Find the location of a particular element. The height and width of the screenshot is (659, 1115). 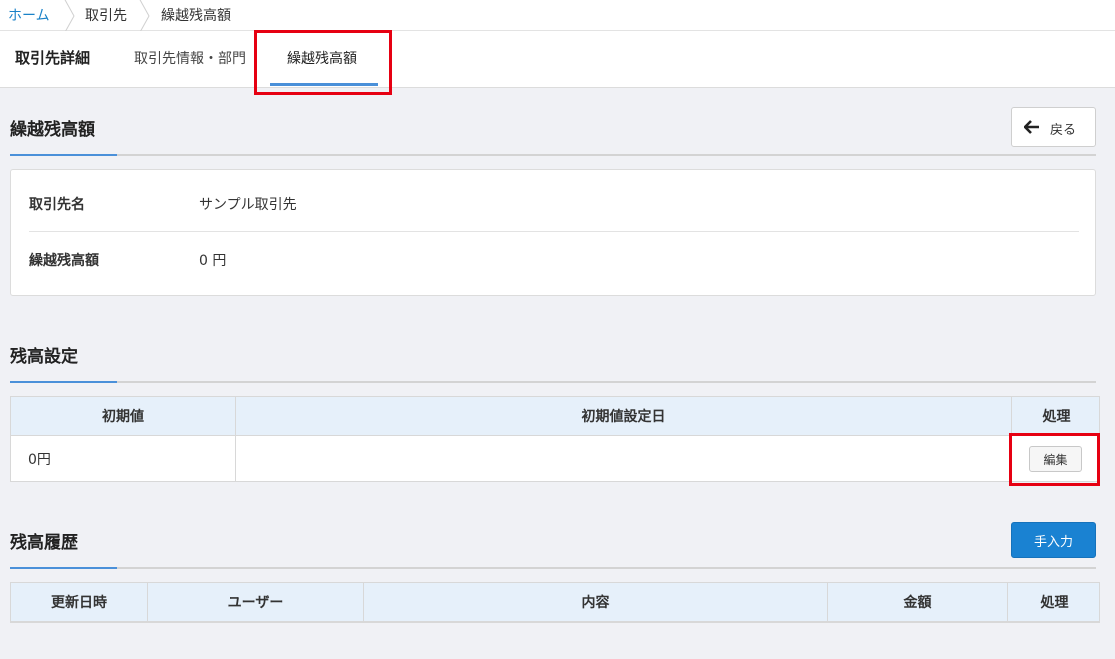

balance-history-title: 残高履歴 is located at coordinates (44, 543).